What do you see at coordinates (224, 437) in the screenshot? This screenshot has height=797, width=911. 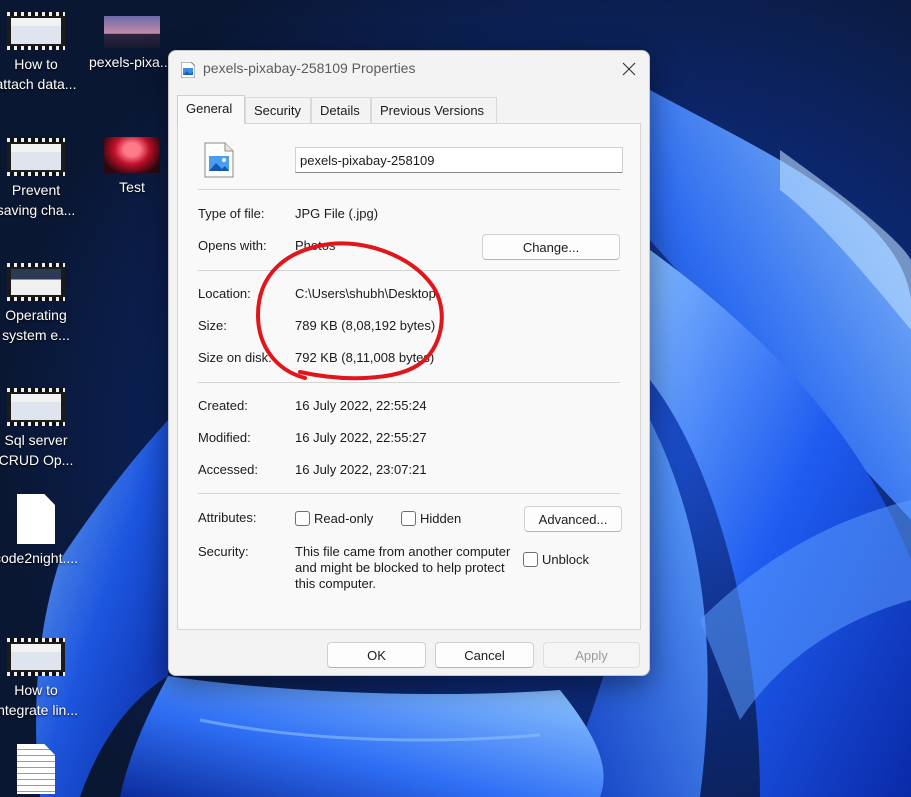 I see `modified-label: Modified:` at bounding box center [224, 437].